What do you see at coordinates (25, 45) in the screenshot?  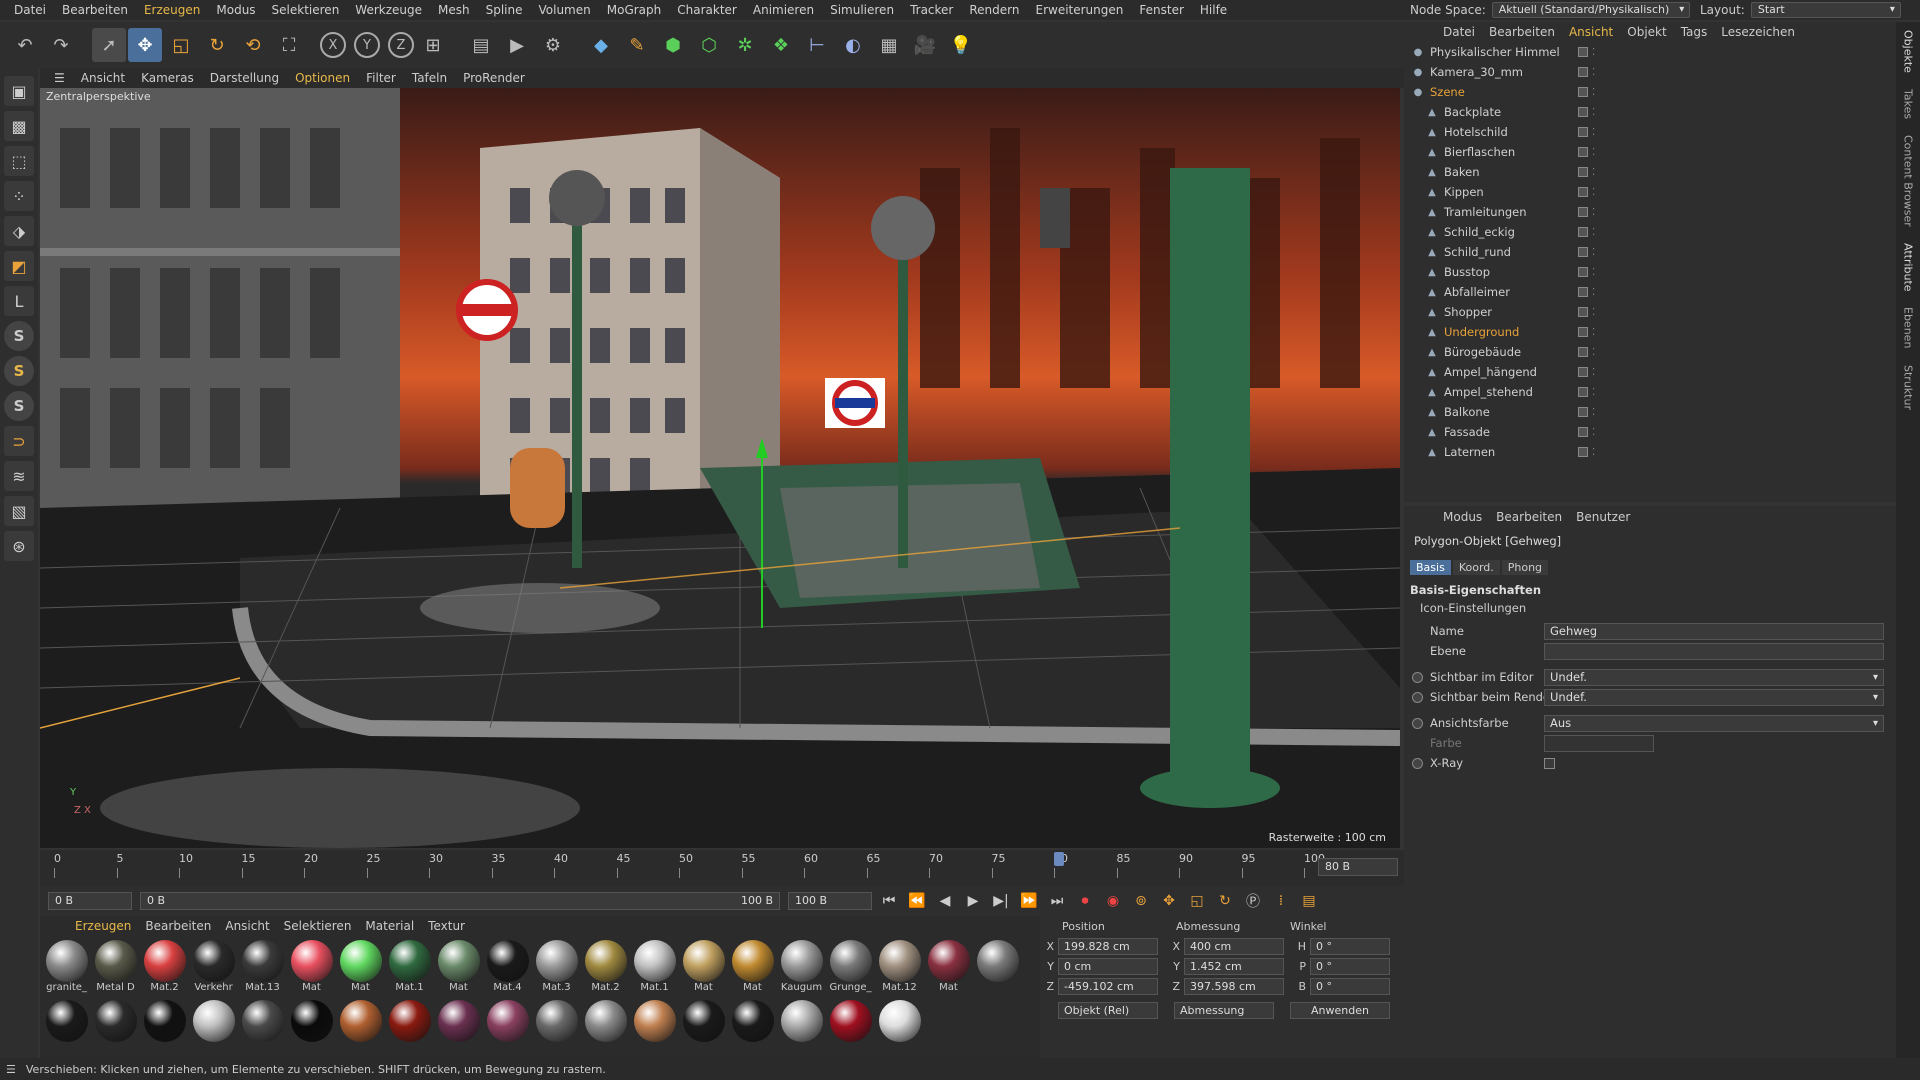 I see `undo-icon: ↶` at bounding box center [25, 45].